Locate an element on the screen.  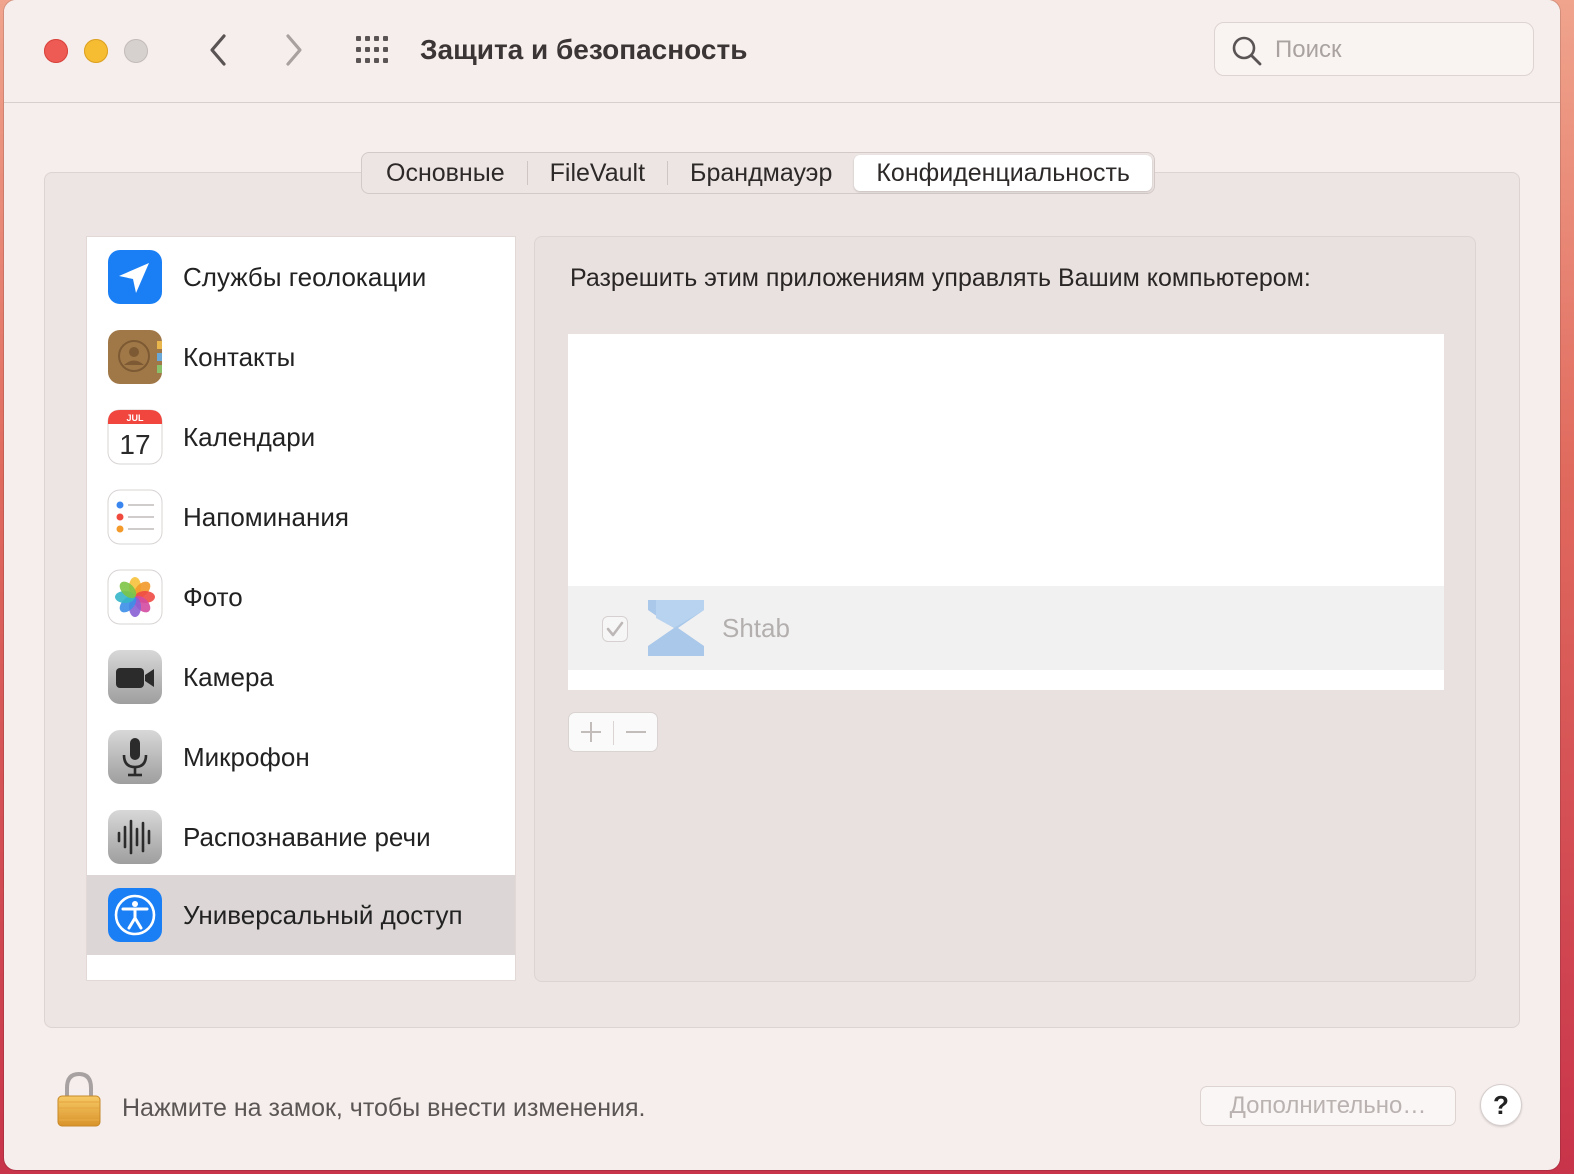
calendar-icon: JUL 17 is located at coordinates (135, 437).